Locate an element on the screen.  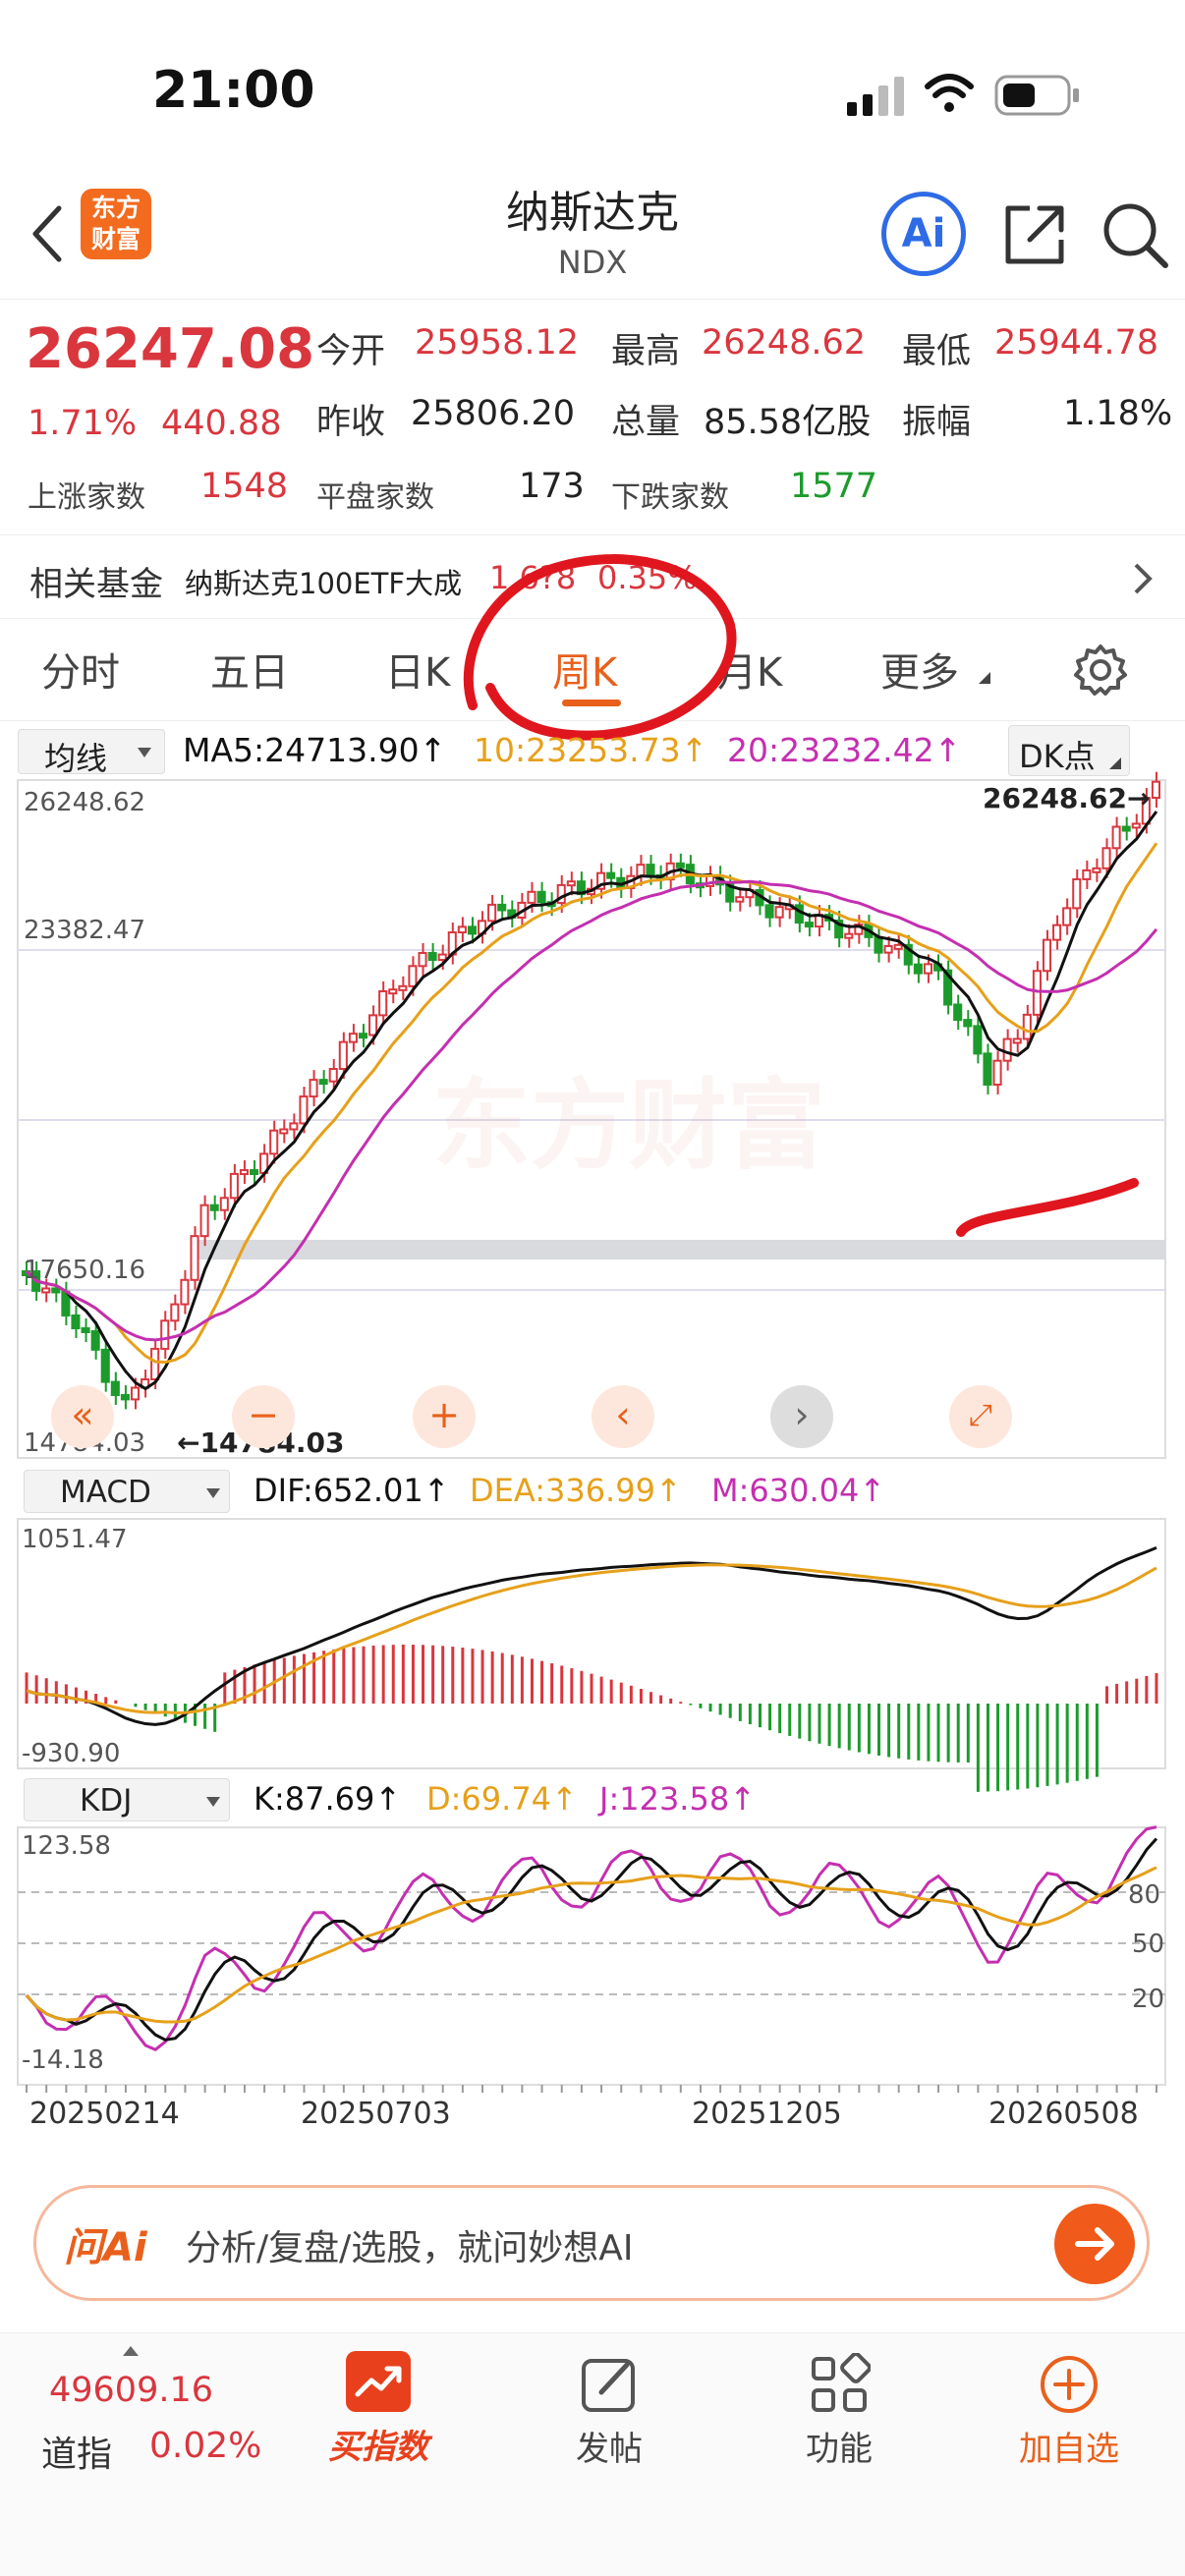
signal-icon is located at coordinates (876, 96).